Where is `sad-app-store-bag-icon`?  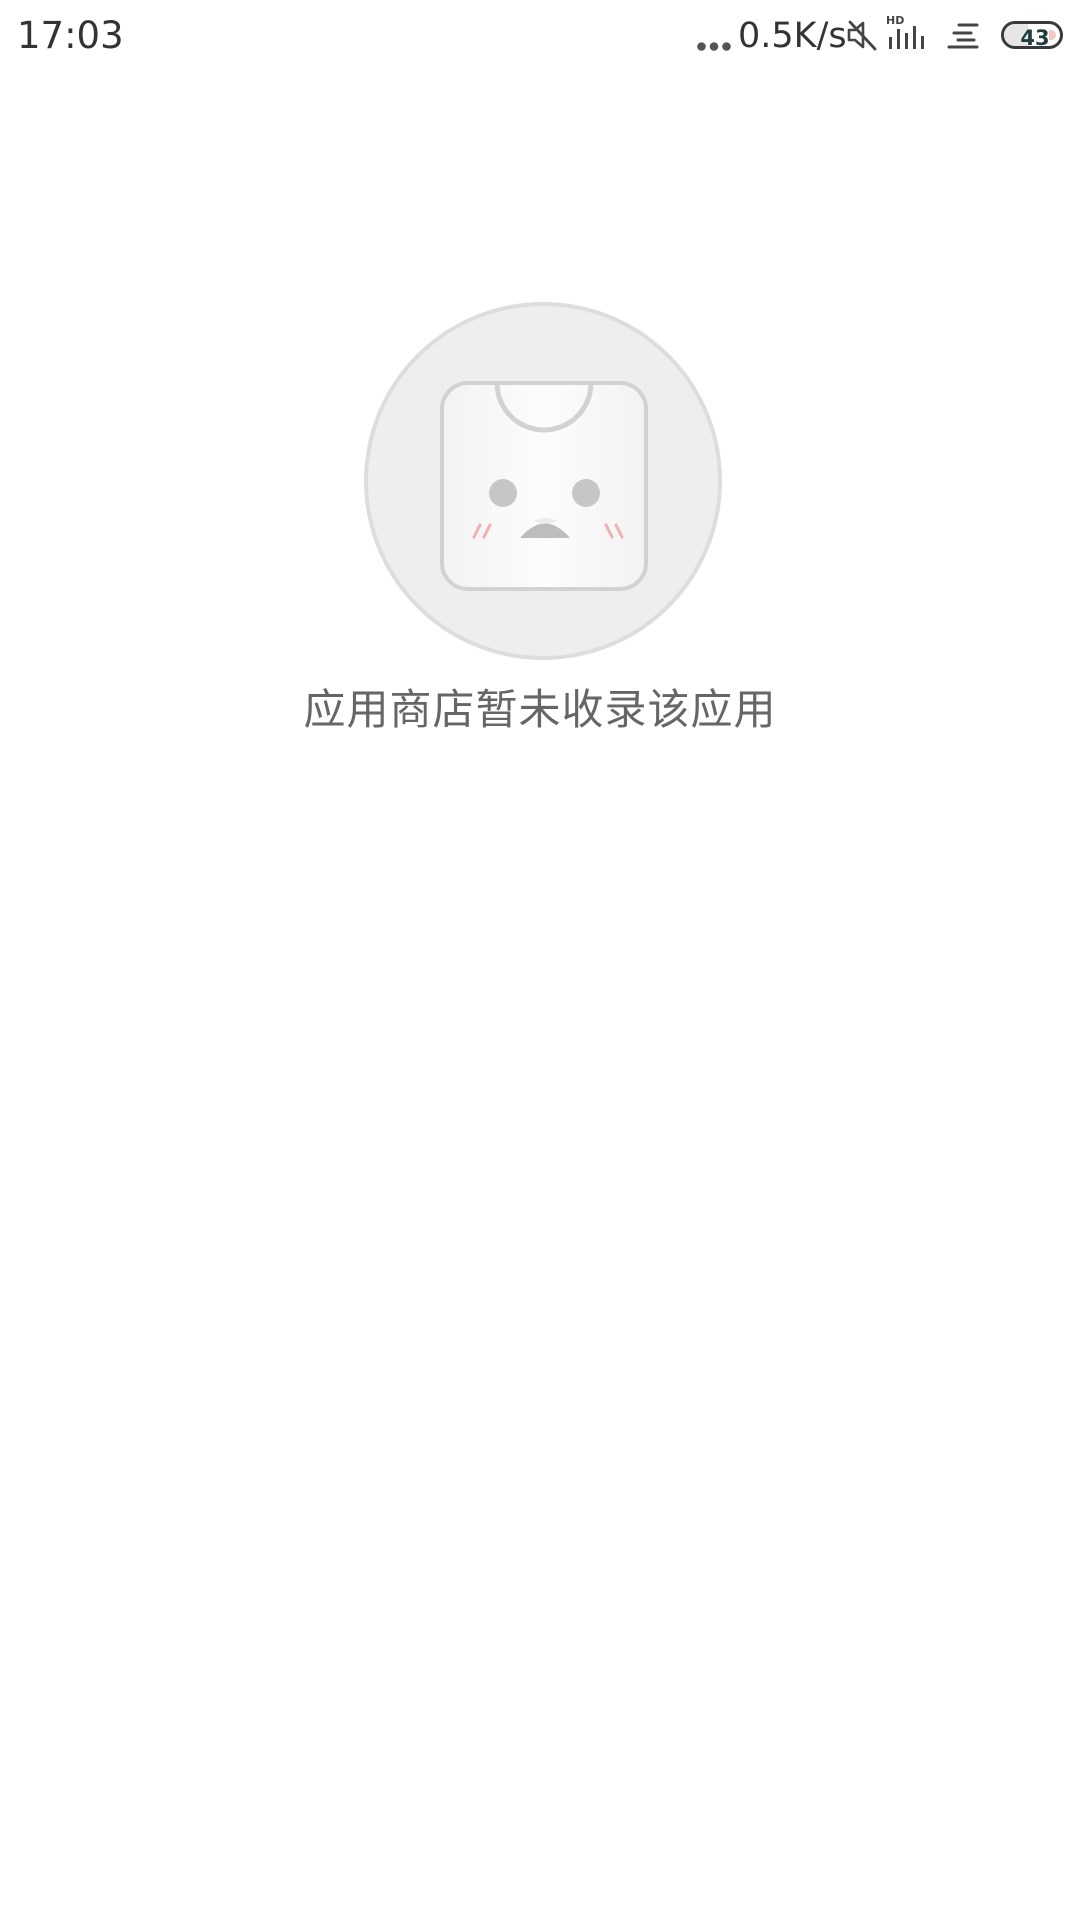
sad-app-store-bag-icon is located at coordinates (543, 481).